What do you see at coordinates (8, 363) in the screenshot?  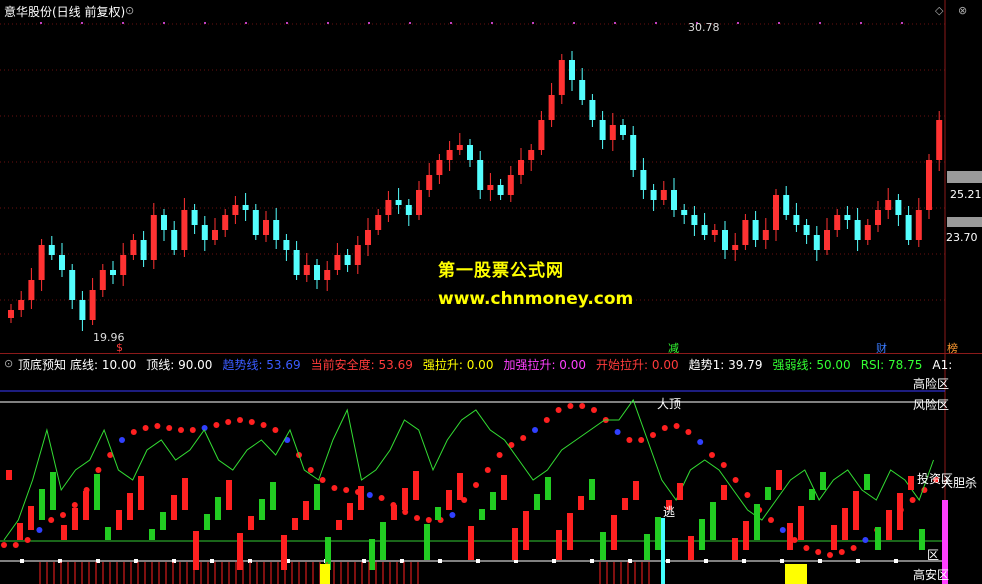 I see `indicator-menu-icon: ⊙` at bounding box center [8, 363].